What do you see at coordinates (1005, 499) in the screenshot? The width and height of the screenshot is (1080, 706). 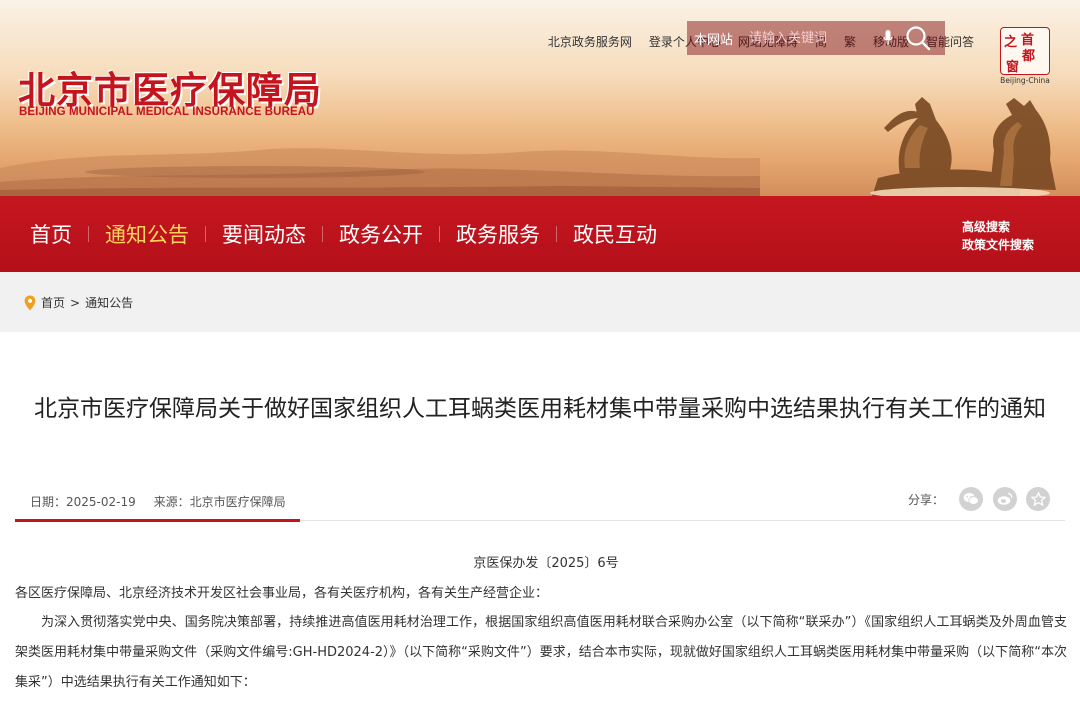 I see `weibo-icon` at bounding box center [1005, 499].